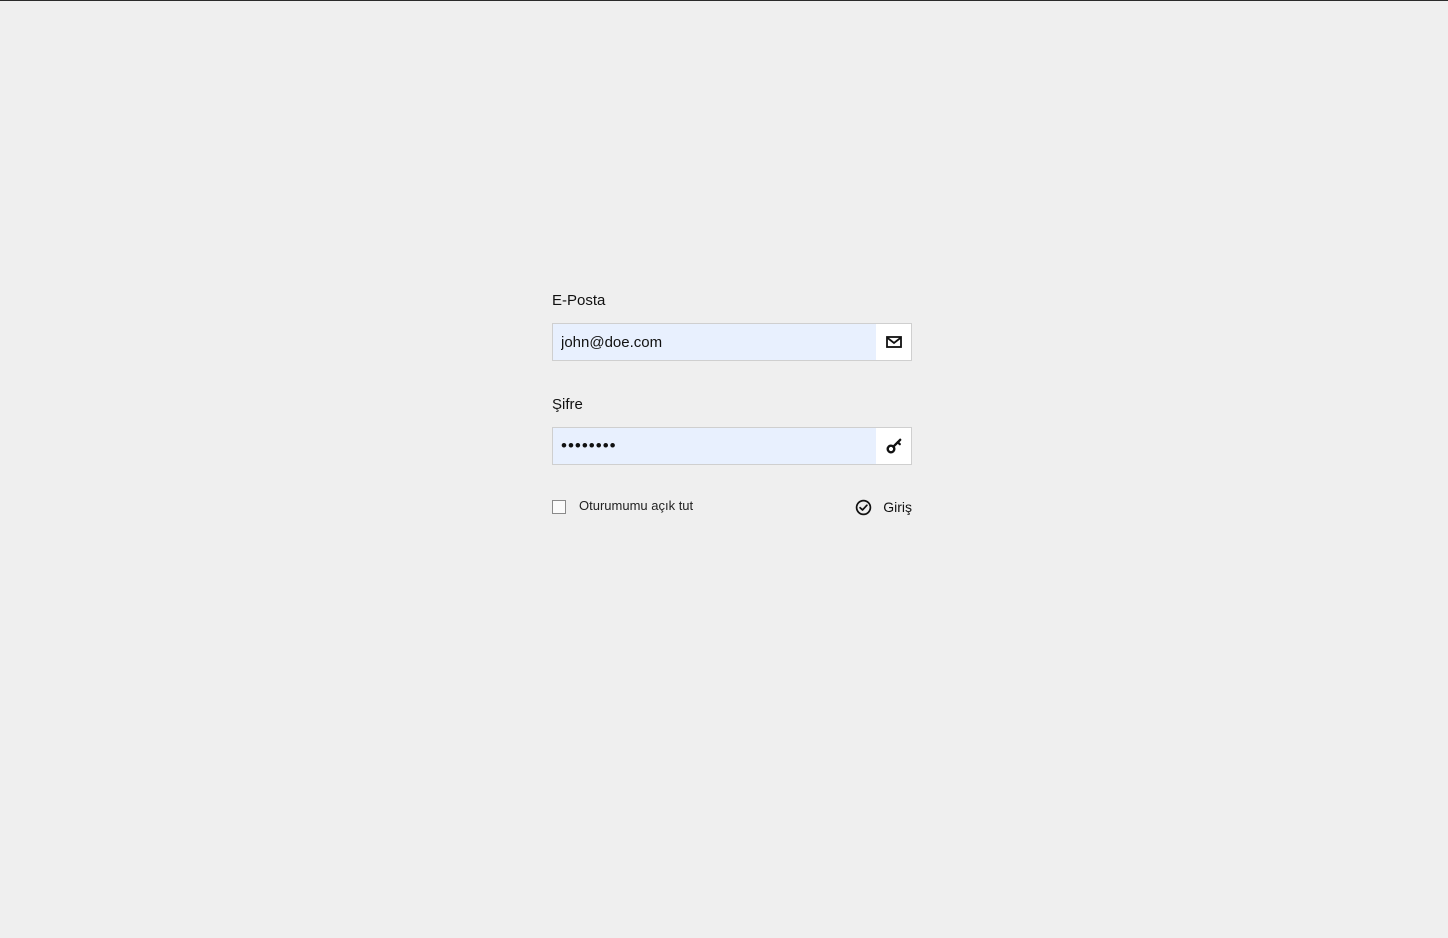  I want to click on email-addon, so click(893, 342).